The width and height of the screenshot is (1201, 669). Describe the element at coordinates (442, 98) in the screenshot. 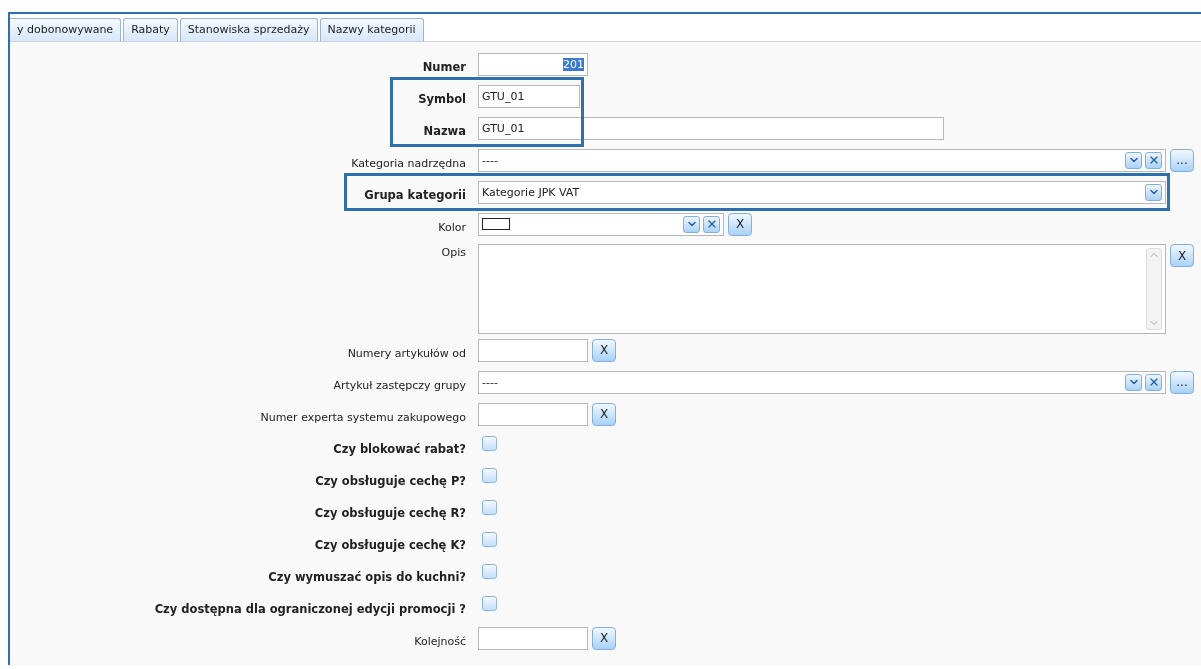

I see `field-label: Symbol` at that location.